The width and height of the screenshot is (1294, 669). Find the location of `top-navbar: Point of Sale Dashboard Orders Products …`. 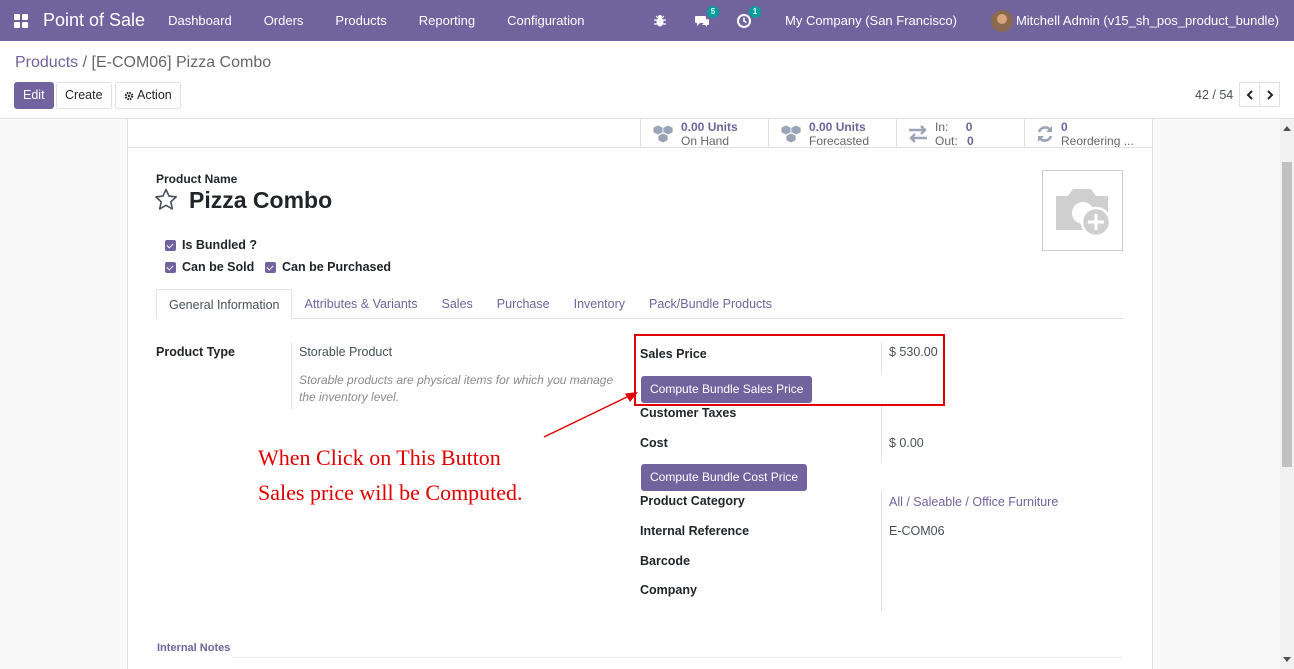

top-navbar: Point of Sale Dashboard Orders Products … is located at coordinates (647, 20).